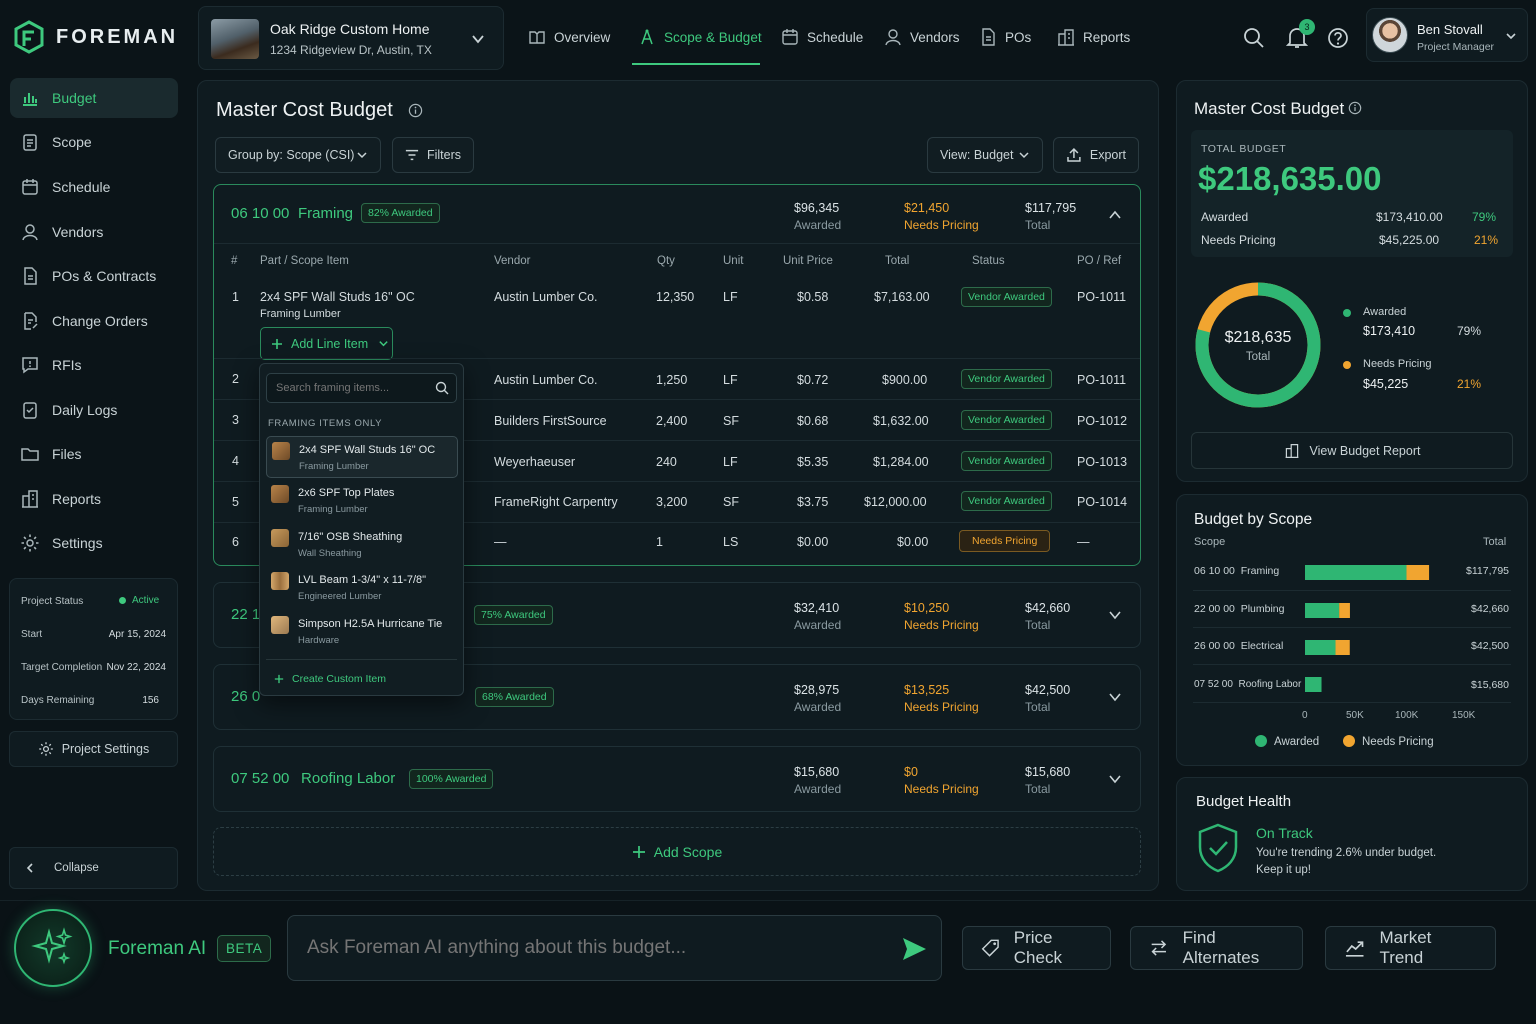 This screenshot has height=1024, width=1536. What do you see at coordinates (911, 772) in the screenshot?
I see `needs-value: $0` at bounding box center [911, 772].